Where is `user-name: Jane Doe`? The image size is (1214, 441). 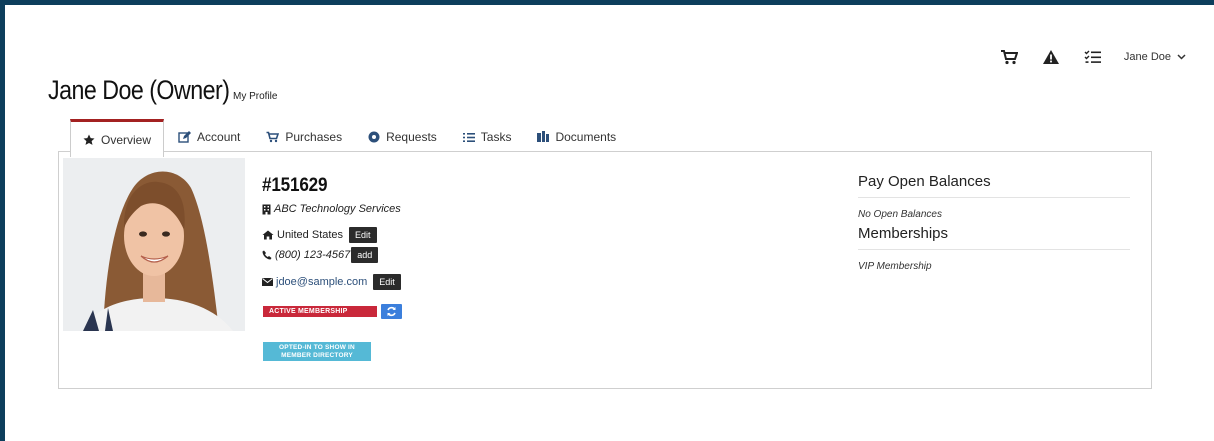
user-name: Jane Doe is located at coordinates (1147, 57).